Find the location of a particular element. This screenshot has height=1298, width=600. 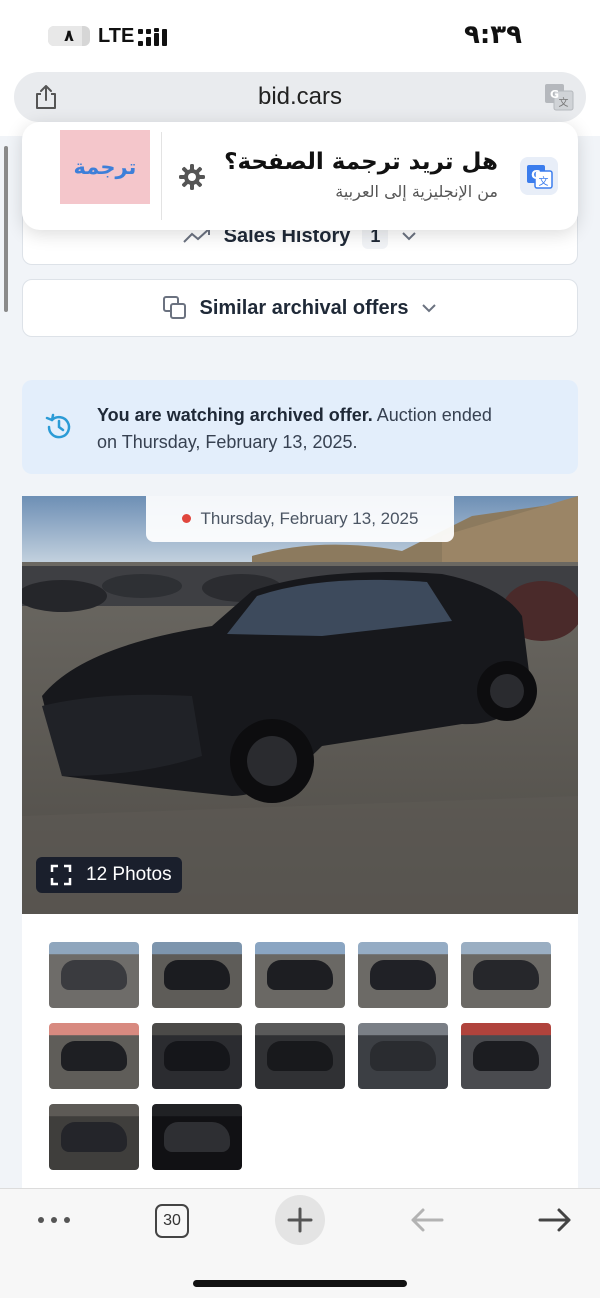

similar-offers-accordion: Similar archival offers is located at coordinates (300, 308).